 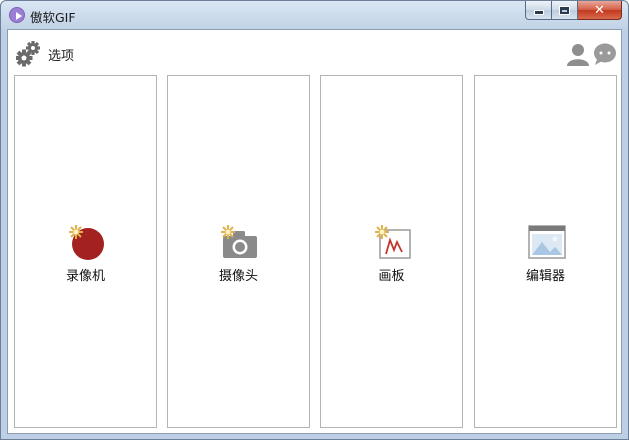 I want to click on chat-icon, so click(x=605, y=54).